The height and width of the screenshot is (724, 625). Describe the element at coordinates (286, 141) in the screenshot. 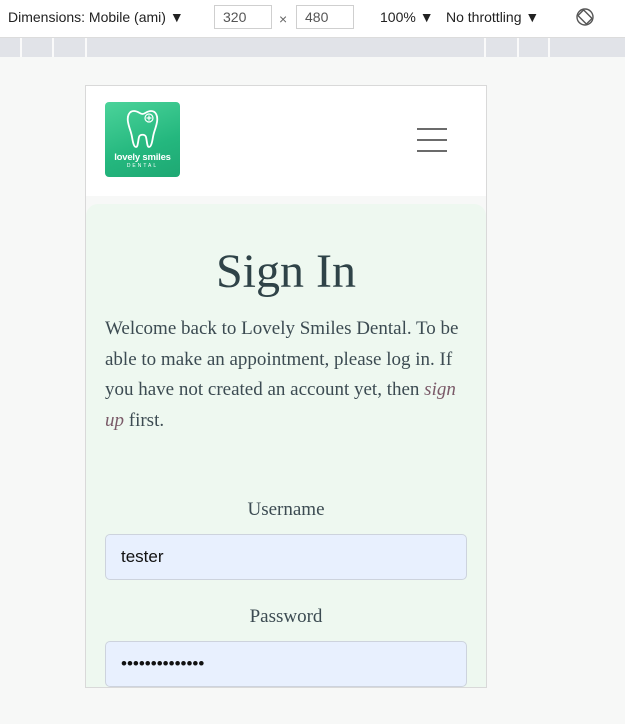

I see `site-header: lovely smiles DENTAL` at that location.